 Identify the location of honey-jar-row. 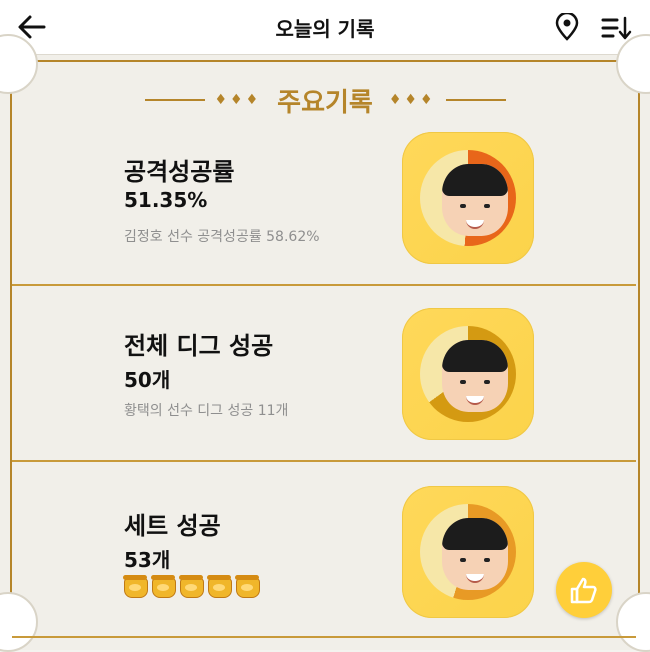
(191, 586).